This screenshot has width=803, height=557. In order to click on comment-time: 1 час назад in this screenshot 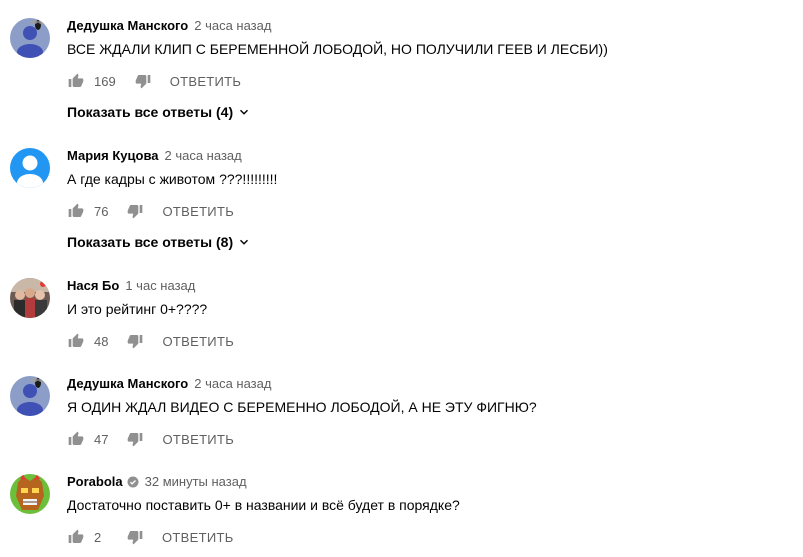, I will do `click(160, 285)`.